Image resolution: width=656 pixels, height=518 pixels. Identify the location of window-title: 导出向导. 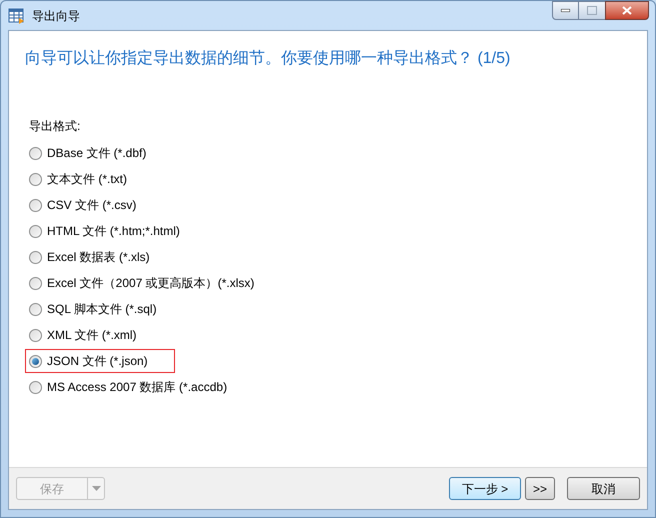
(56, 16).